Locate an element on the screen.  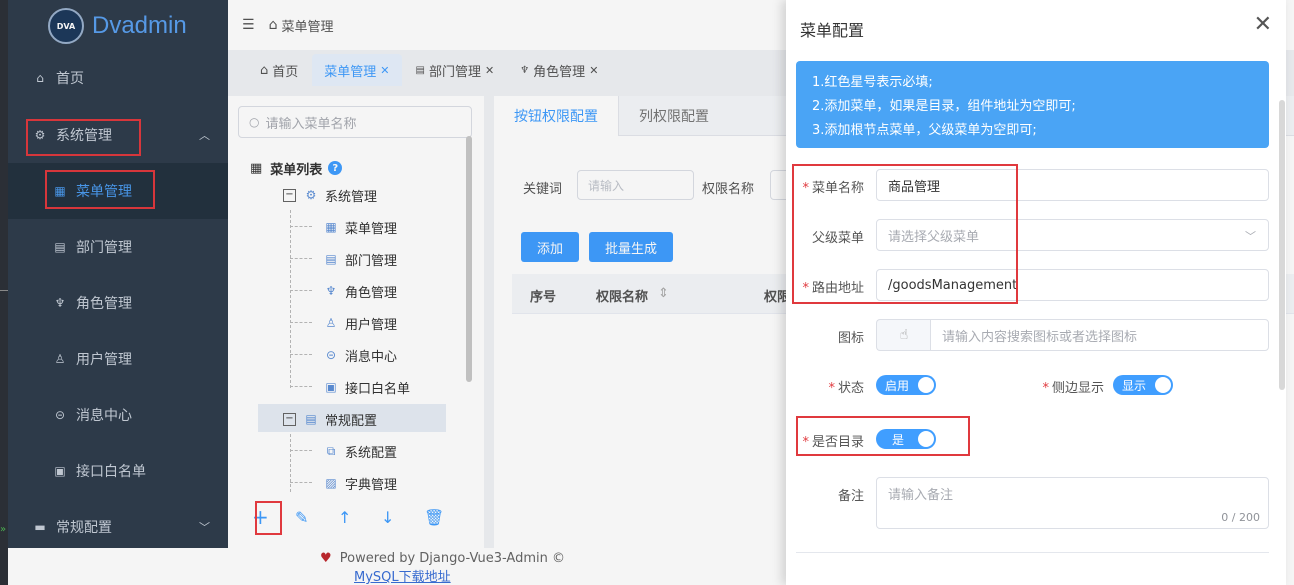
heart-icon: ♥ is located at coordinates (326, 558).